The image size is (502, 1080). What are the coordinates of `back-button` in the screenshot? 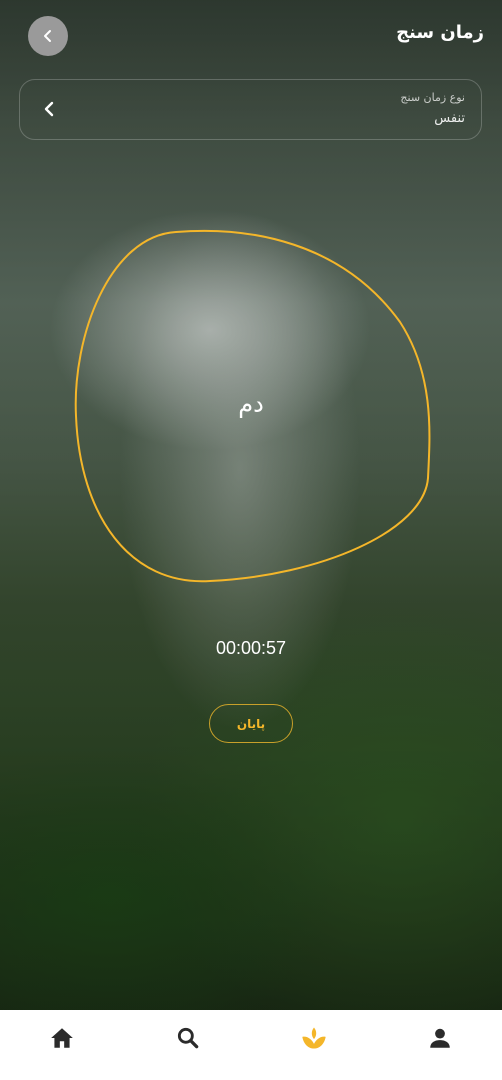 It's located at (48, 36).